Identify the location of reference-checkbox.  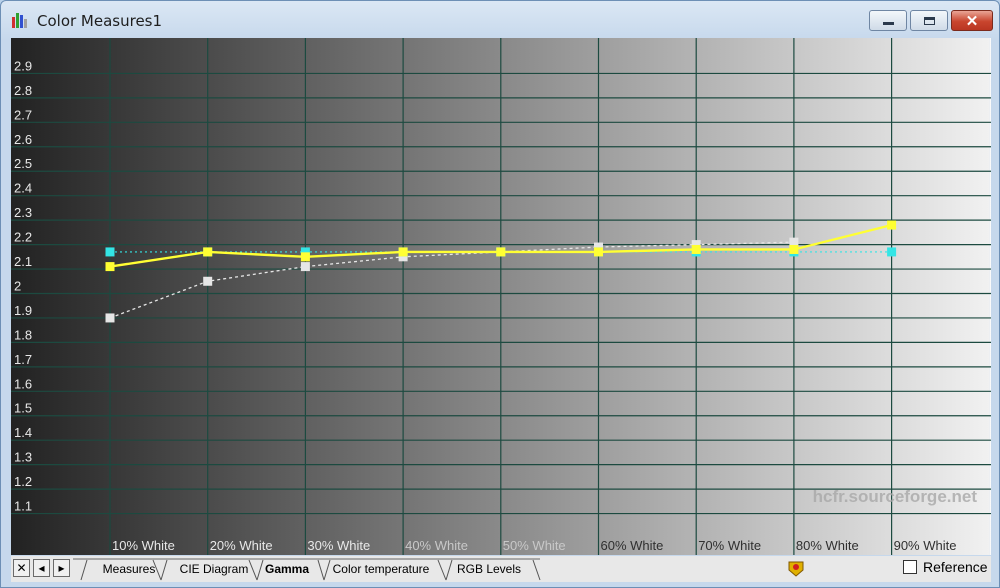
(910, 567).